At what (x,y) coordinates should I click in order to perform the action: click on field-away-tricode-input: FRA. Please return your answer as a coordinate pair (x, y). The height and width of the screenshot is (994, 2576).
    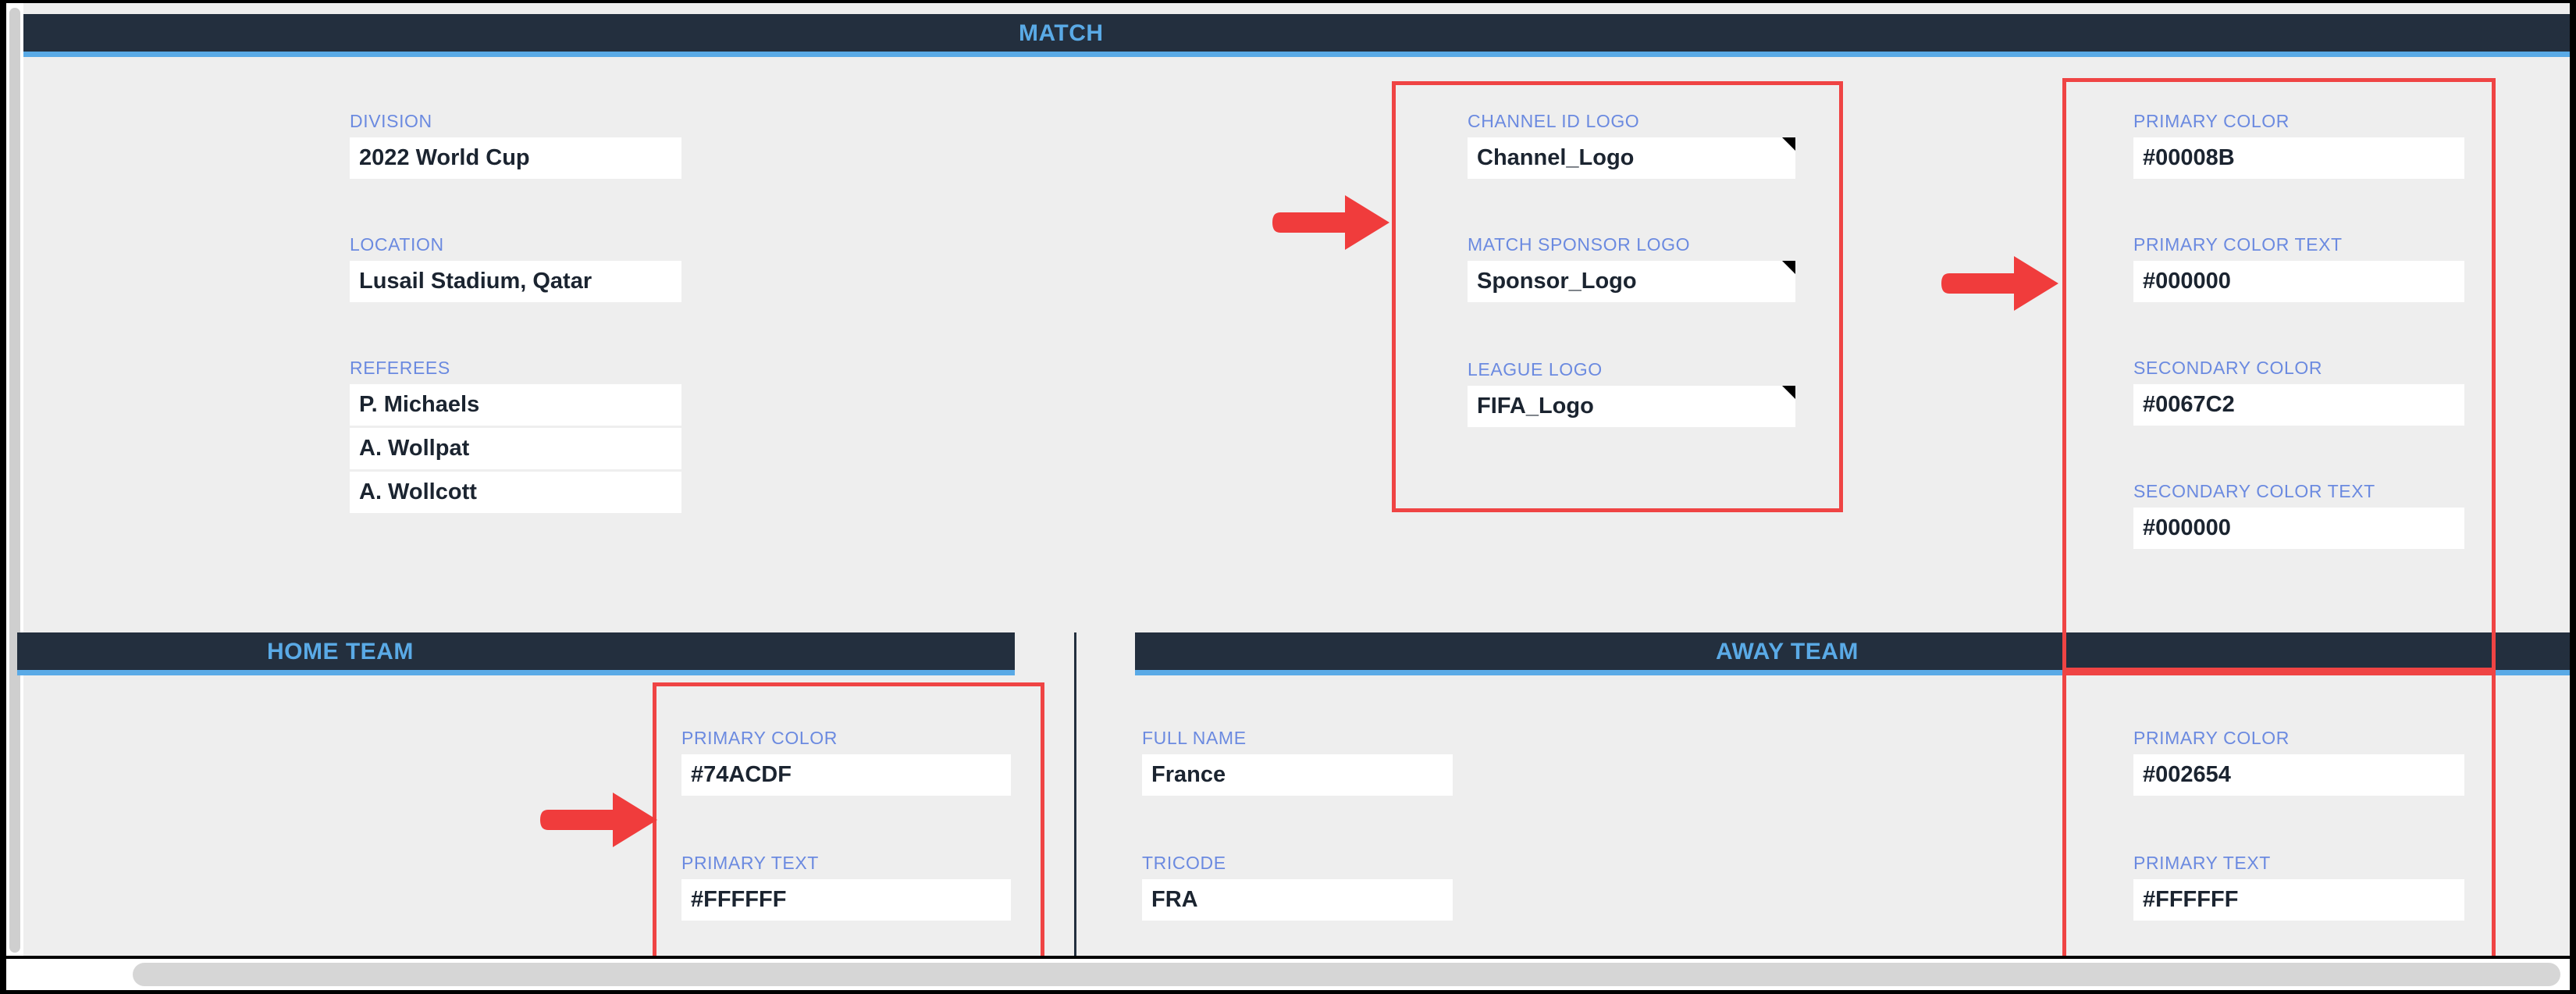
    Looking at the image, I should click on (1297, 900).